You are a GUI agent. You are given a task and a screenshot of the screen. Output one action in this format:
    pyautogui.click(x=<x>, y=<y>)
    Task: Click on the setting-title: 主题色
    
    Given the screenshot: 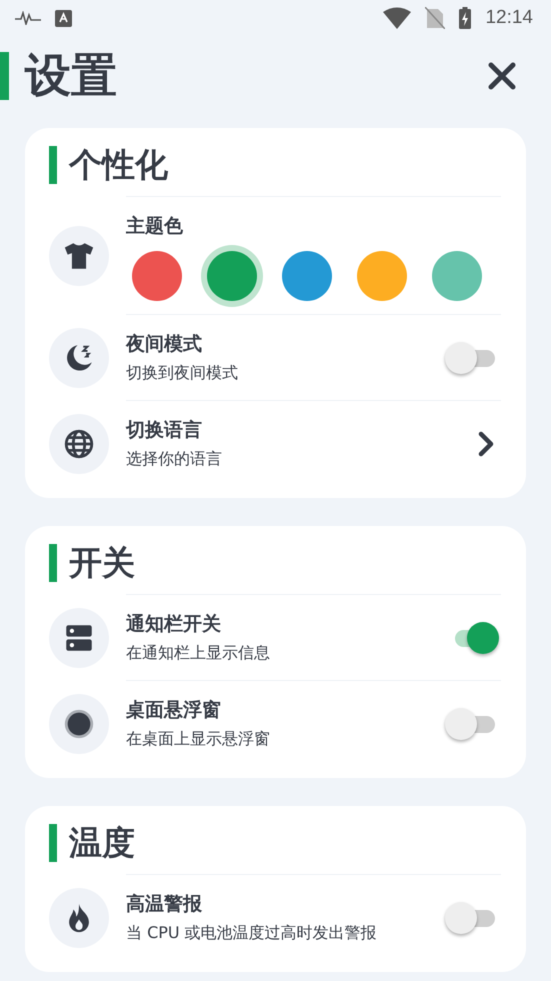 What is the action you would take?
    pyautogui.click(x=155, y=226)
    